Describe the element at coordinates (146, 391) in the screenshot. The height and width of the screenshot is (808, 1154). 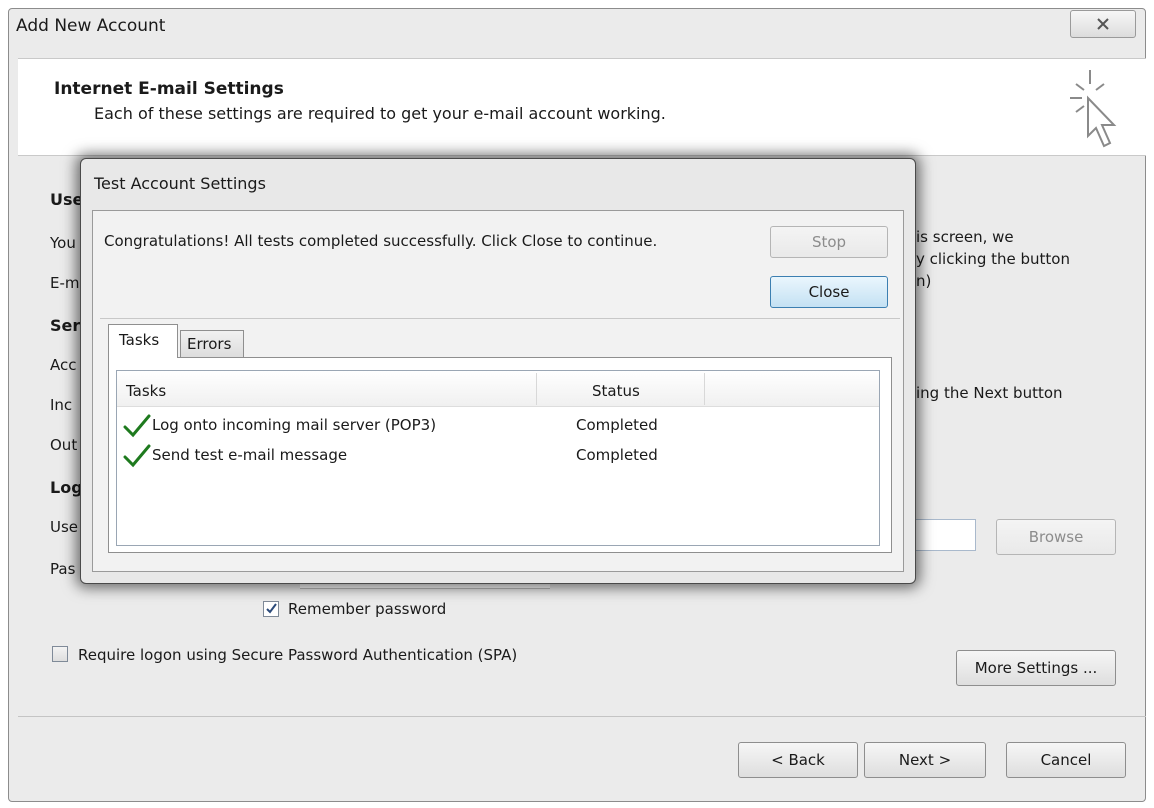
I see `column-header-tasks: Tasks` at that location.